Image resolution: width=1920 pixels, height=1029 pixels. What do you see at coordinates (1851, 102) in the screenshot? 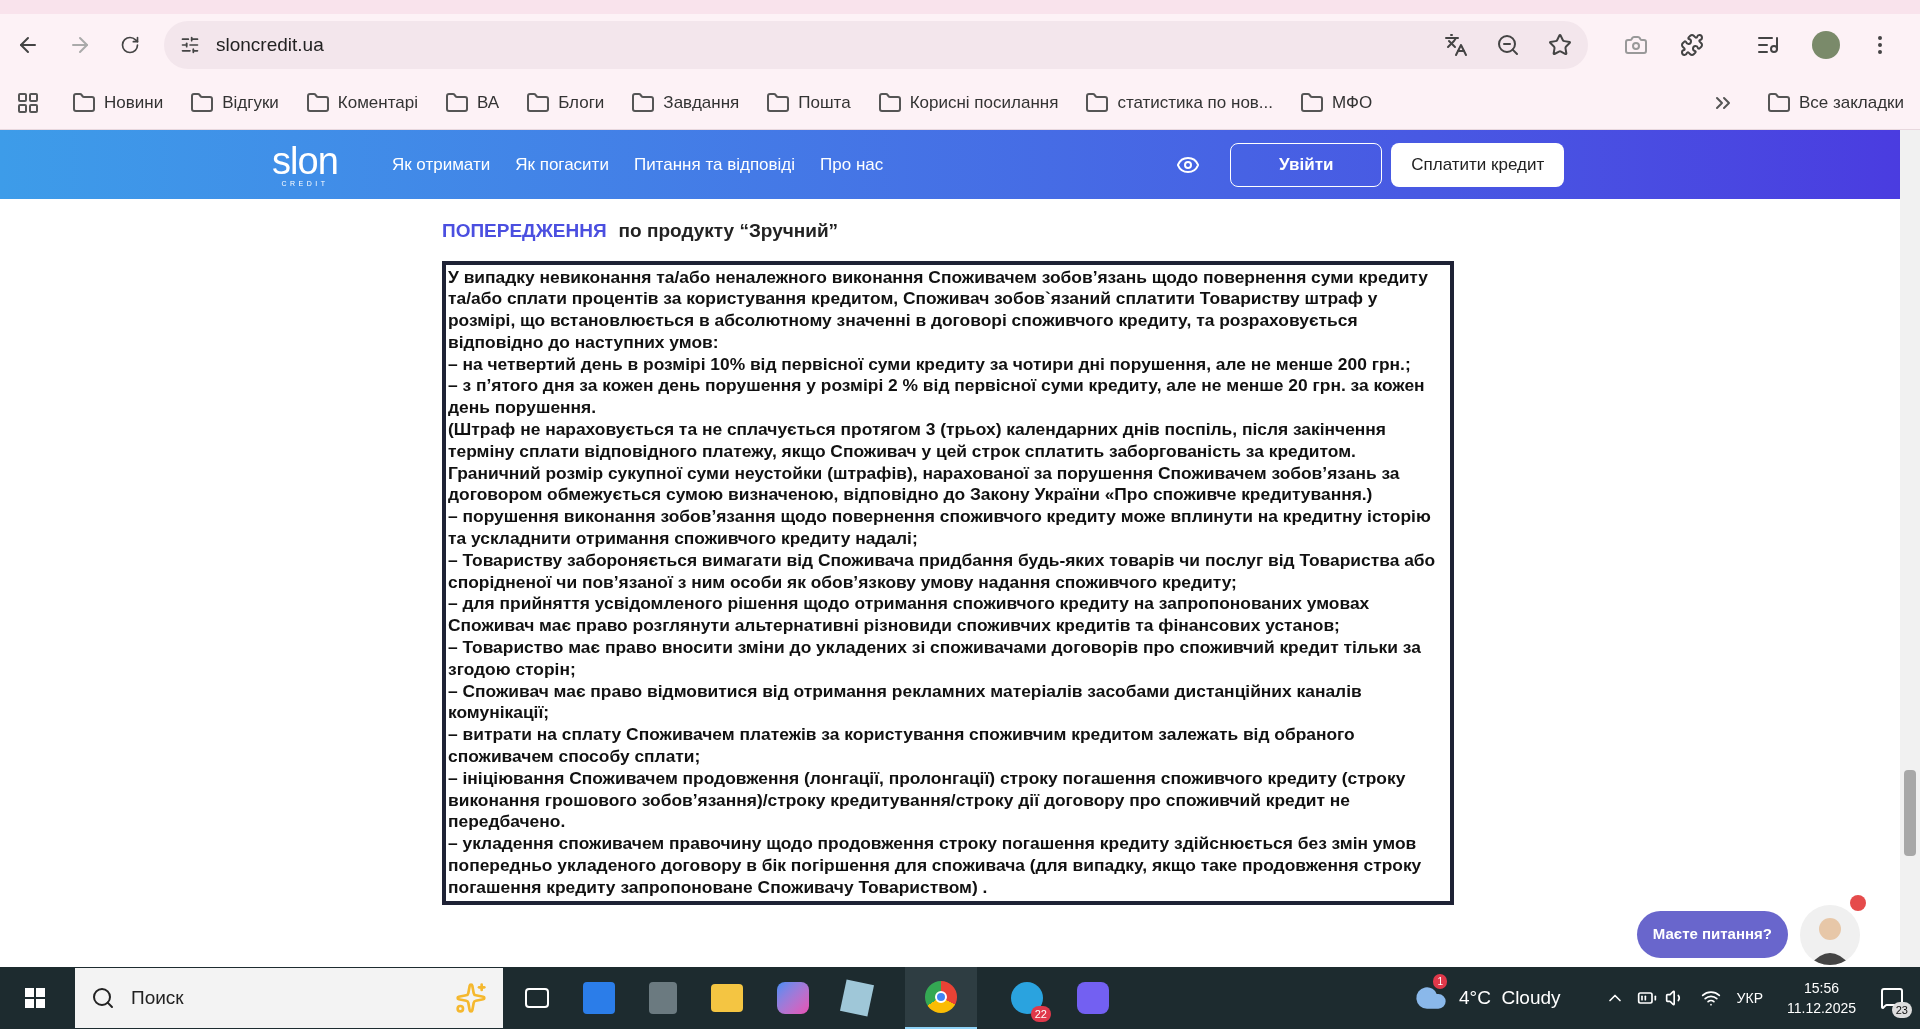
I see `bookmark-label: Все закладки` at bounding box center [1851, 102].